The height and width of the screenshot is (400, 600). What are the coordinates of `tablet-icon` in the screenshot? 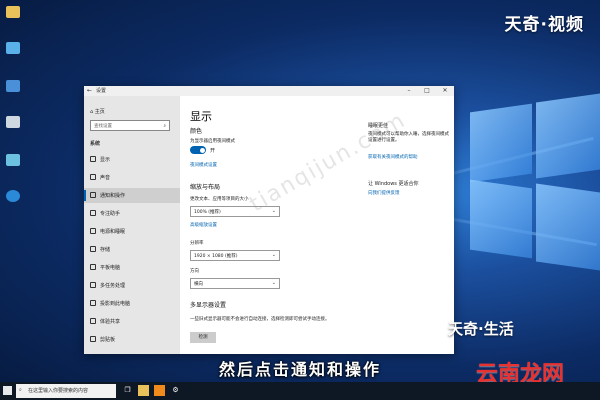 It's located at (93, 267).